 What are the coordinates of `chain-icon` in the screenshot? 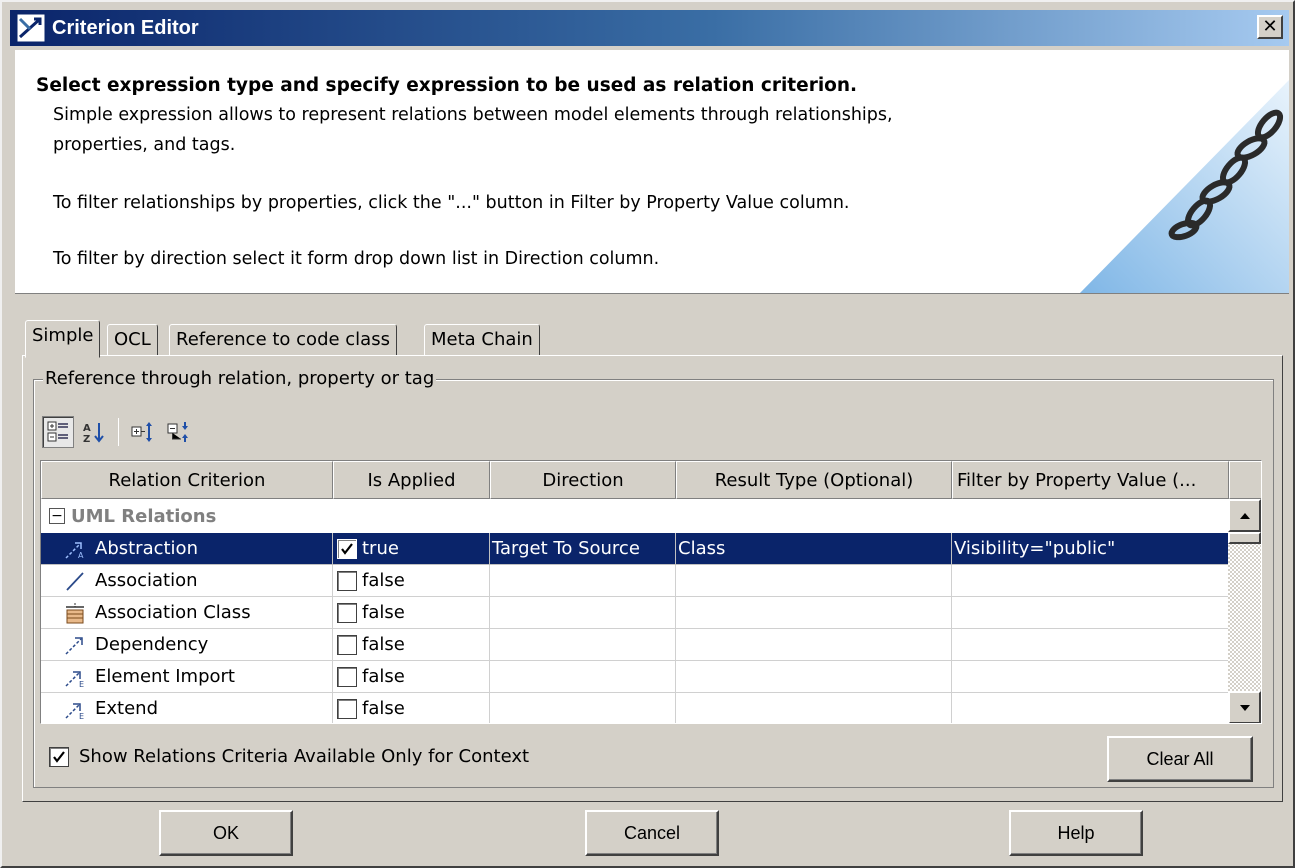 It's located at (1184, 186).